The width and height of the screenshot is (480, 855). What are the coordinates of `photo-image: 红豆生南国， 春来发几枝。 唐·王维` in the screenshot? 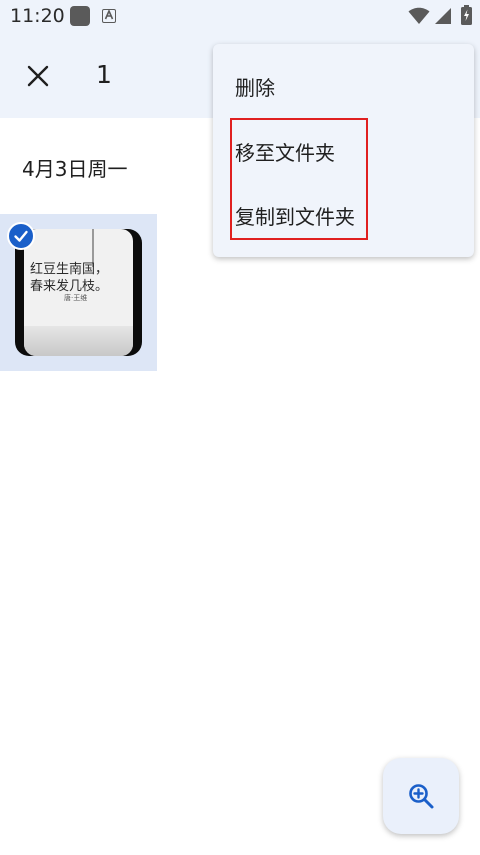 It's located at (78, 292).